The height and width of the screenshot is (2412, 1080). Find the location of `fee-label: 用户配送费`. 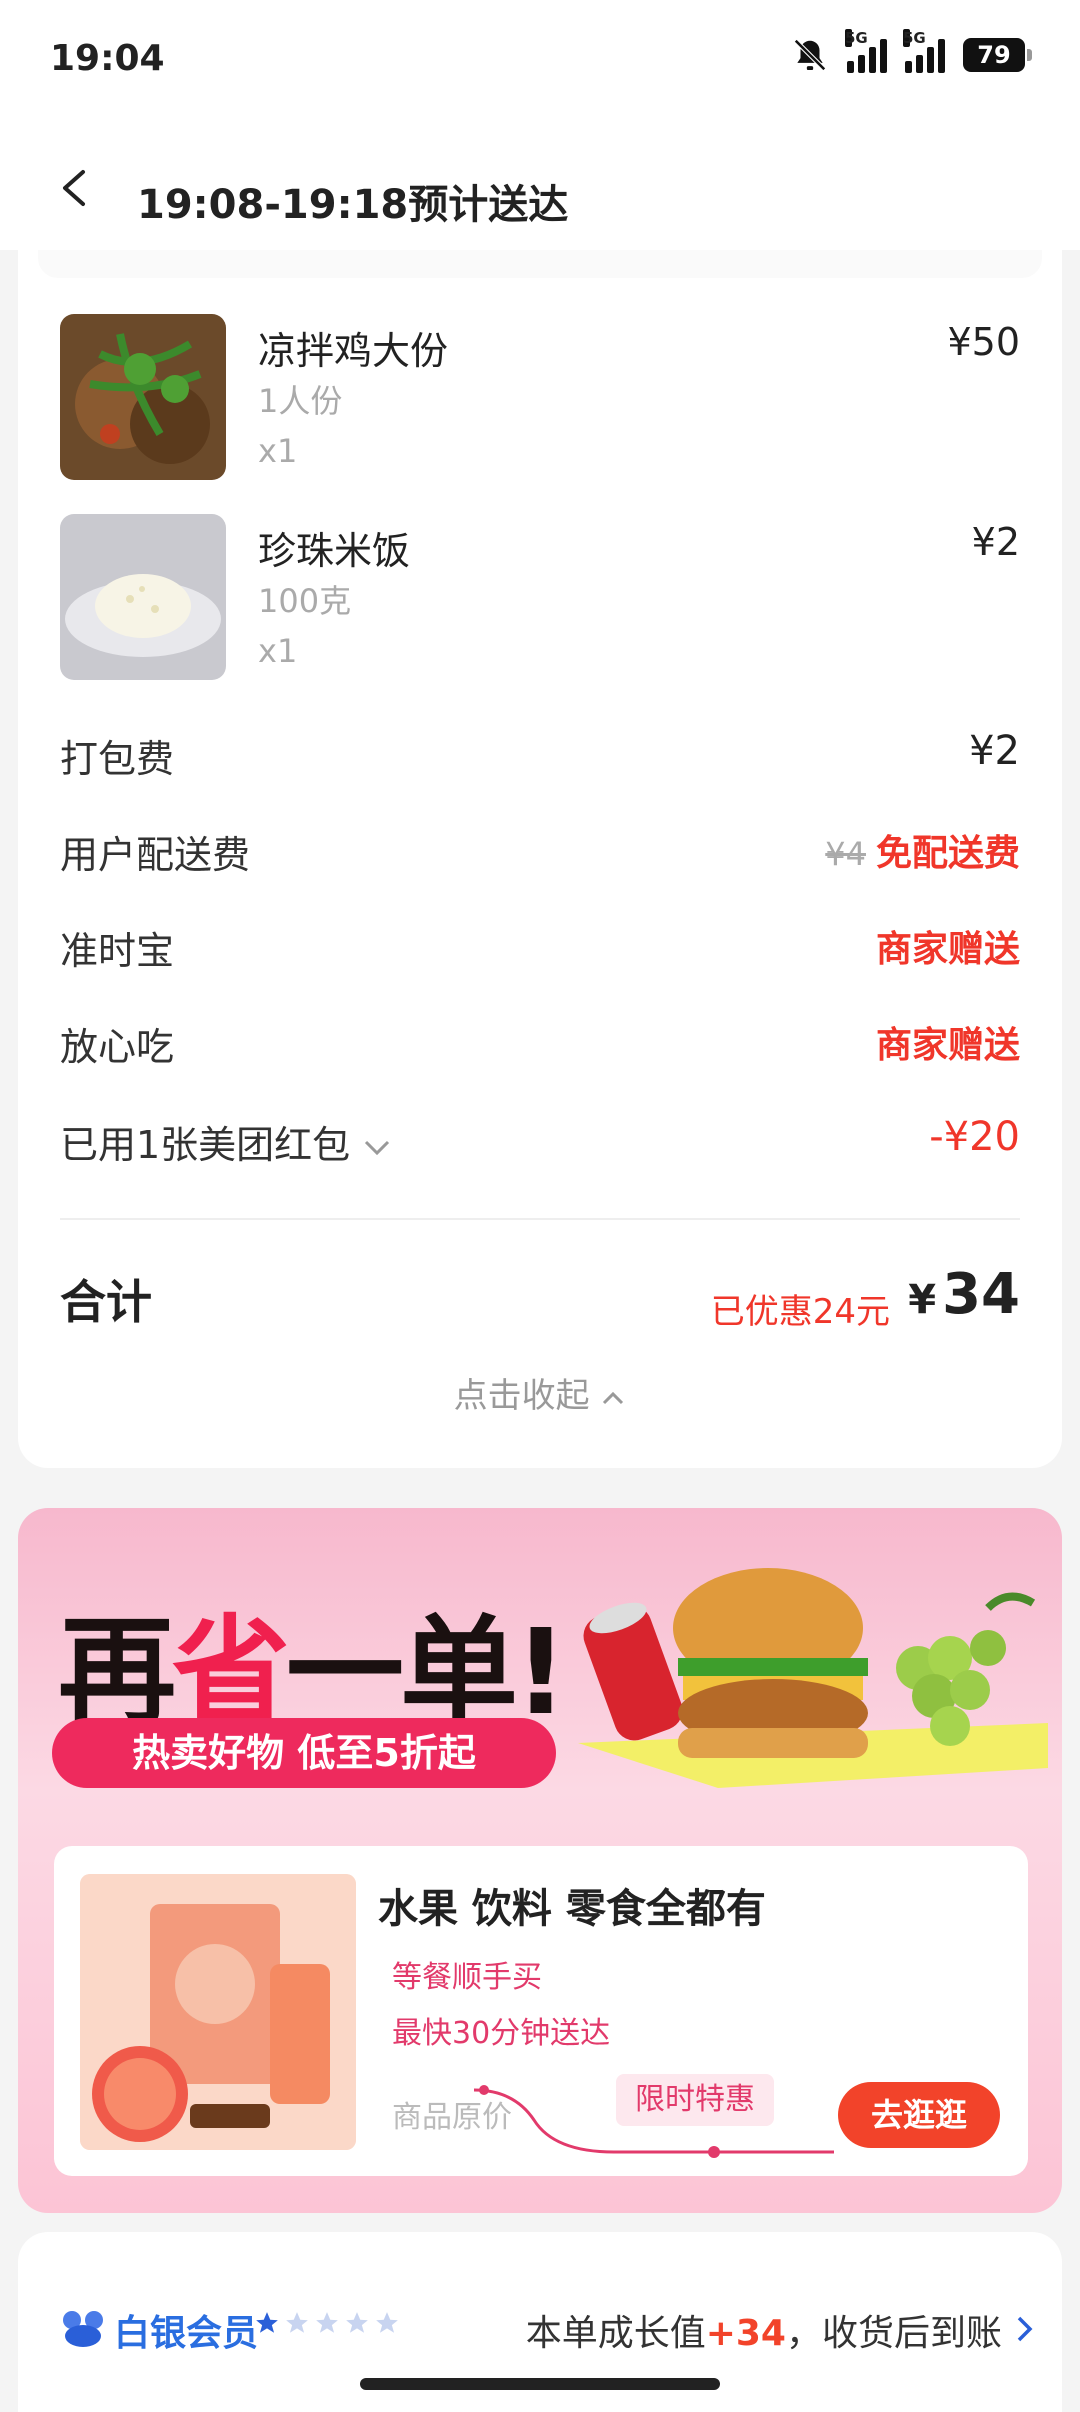

fee-label: 用户配送费 is located at coordinates (155, 855).